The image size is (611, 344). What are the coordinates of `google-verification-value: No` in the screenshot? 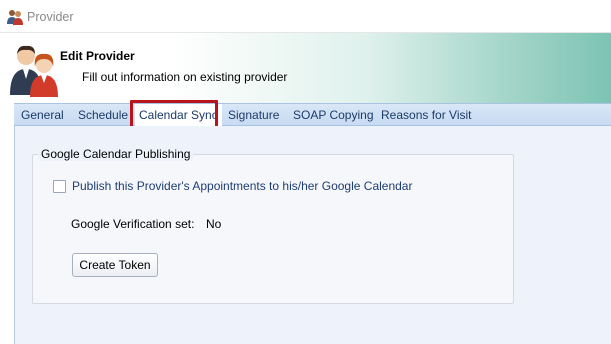 It's located at (214, 224).